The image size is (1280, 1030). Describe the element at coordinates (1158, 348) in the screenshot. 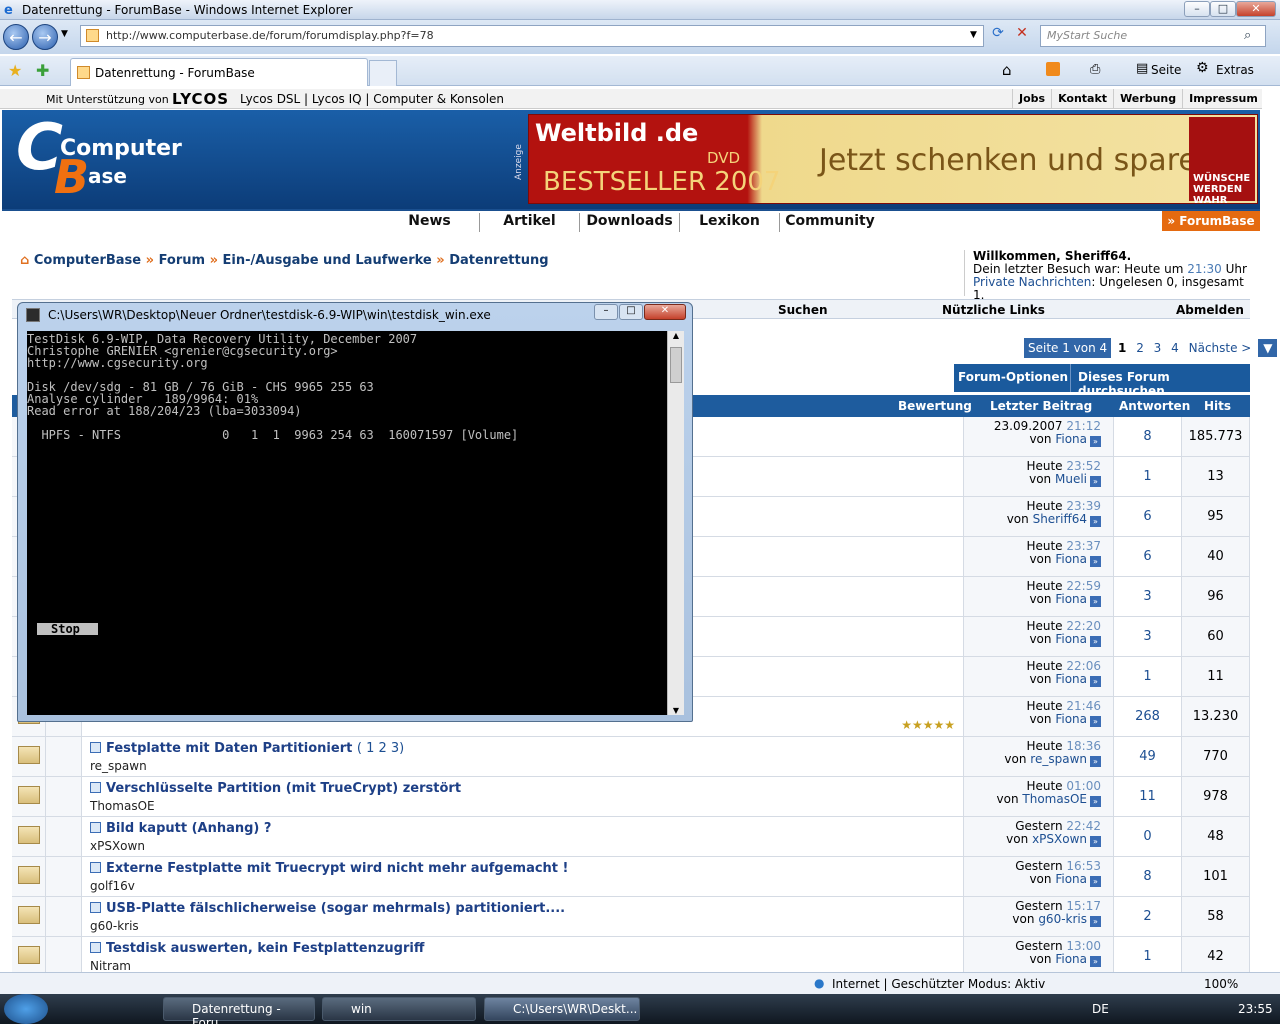

I see `page-3: 3` at that location.